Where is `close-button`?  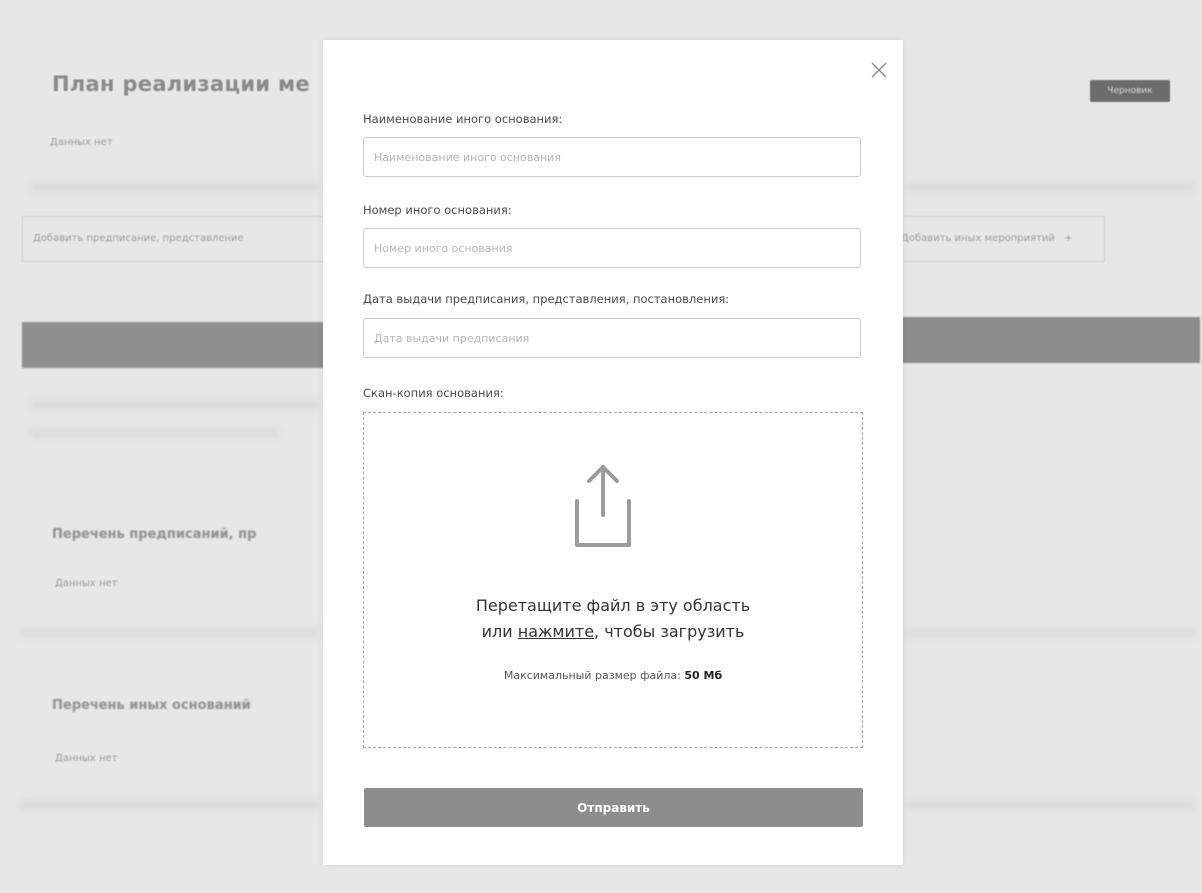
close-button is located at coordinates (879, 70).